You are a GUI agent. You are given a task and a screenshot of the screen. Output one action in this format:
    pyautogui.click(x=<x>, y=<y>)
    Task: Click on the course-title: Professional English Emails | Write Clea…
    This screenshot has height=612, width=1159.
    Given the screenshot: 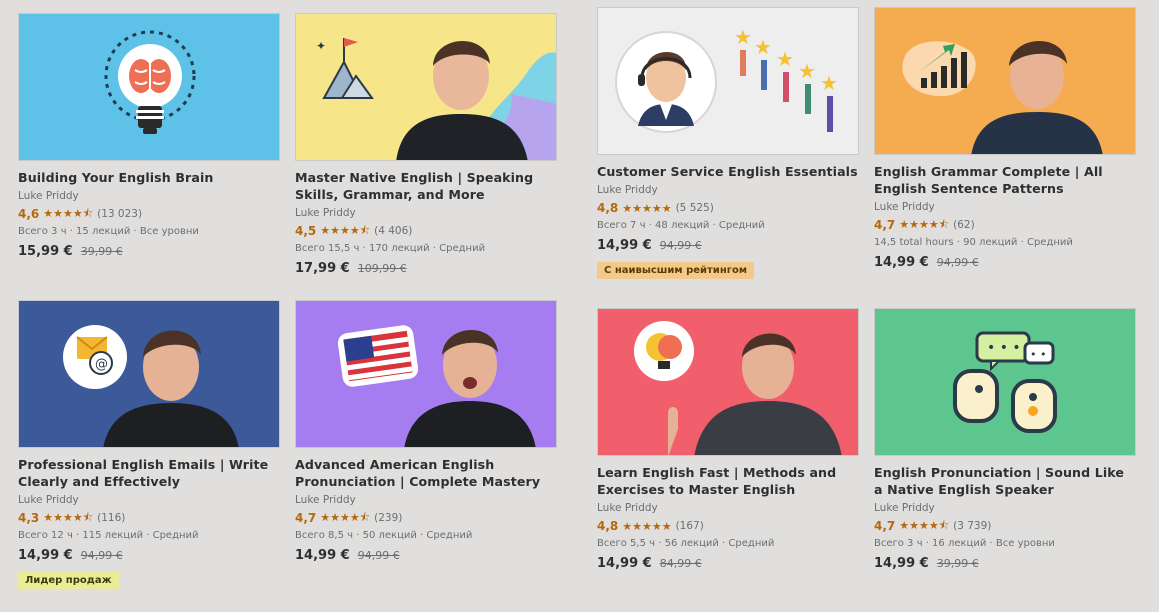 What is the action you would take?
    pyautogui.click(x=149, y=473)
    